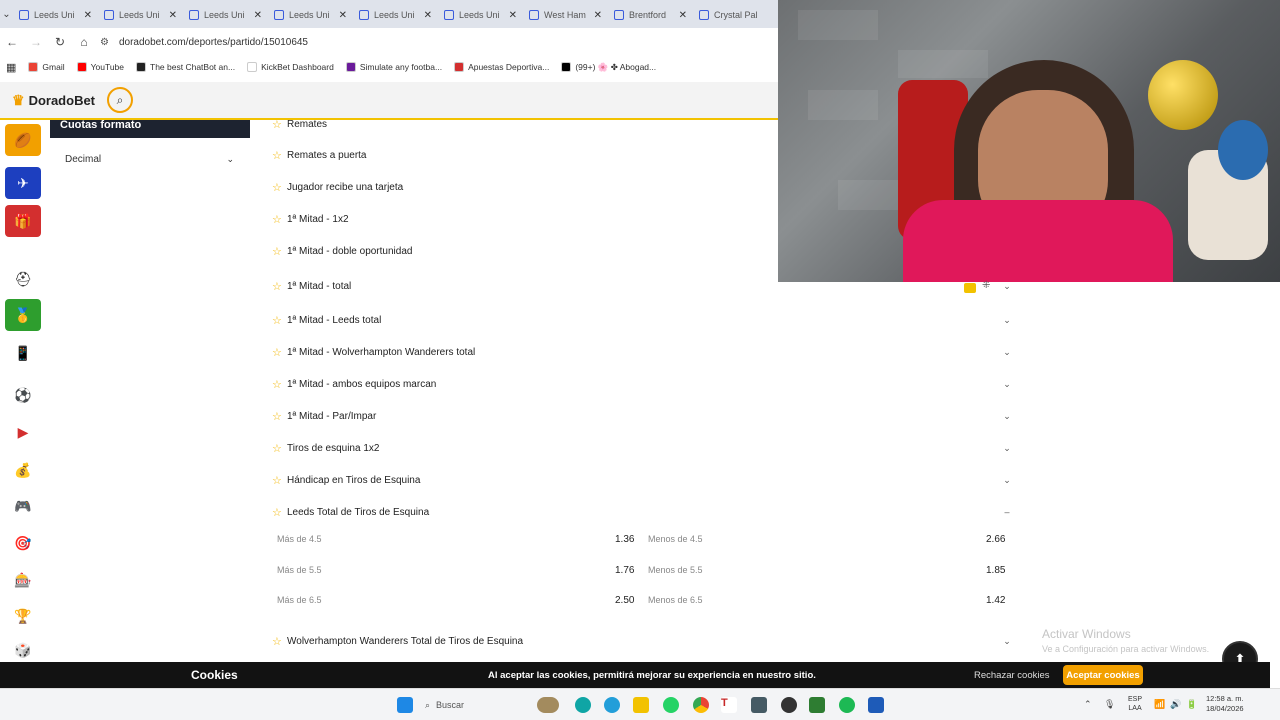 This screenshot has height=720, width=1280. What do you see at coordinates (1159, 704) in the screenshot?
I see `wifi-icon: 📶` at bounding box center [1159, 704].